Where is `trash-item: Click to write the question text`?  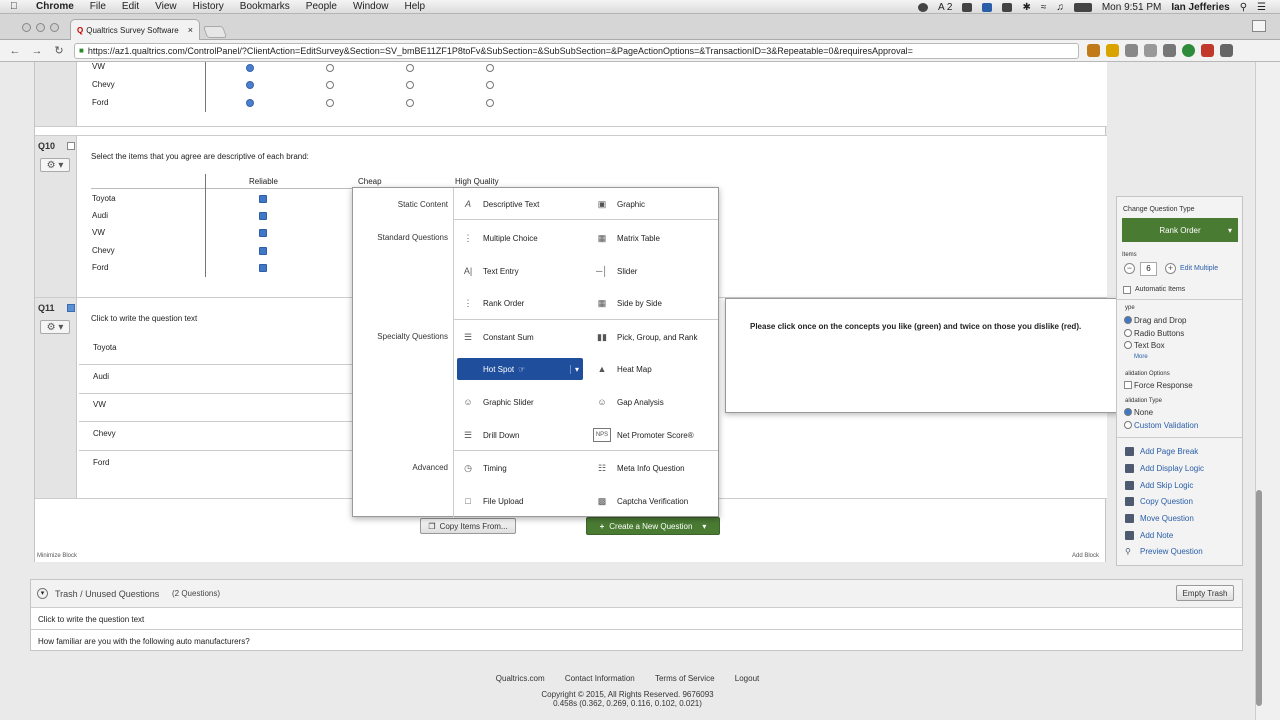 trash-item: Click to write the question text is located at coordinates (636, 619).